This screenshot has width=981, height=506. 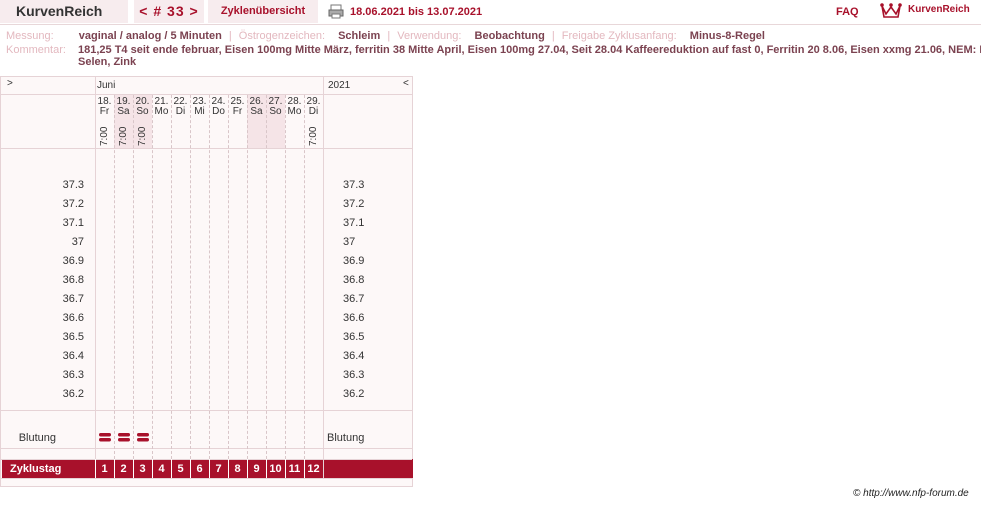 I want to click on cycle-day-number: 7, so click(x=218, y=469).